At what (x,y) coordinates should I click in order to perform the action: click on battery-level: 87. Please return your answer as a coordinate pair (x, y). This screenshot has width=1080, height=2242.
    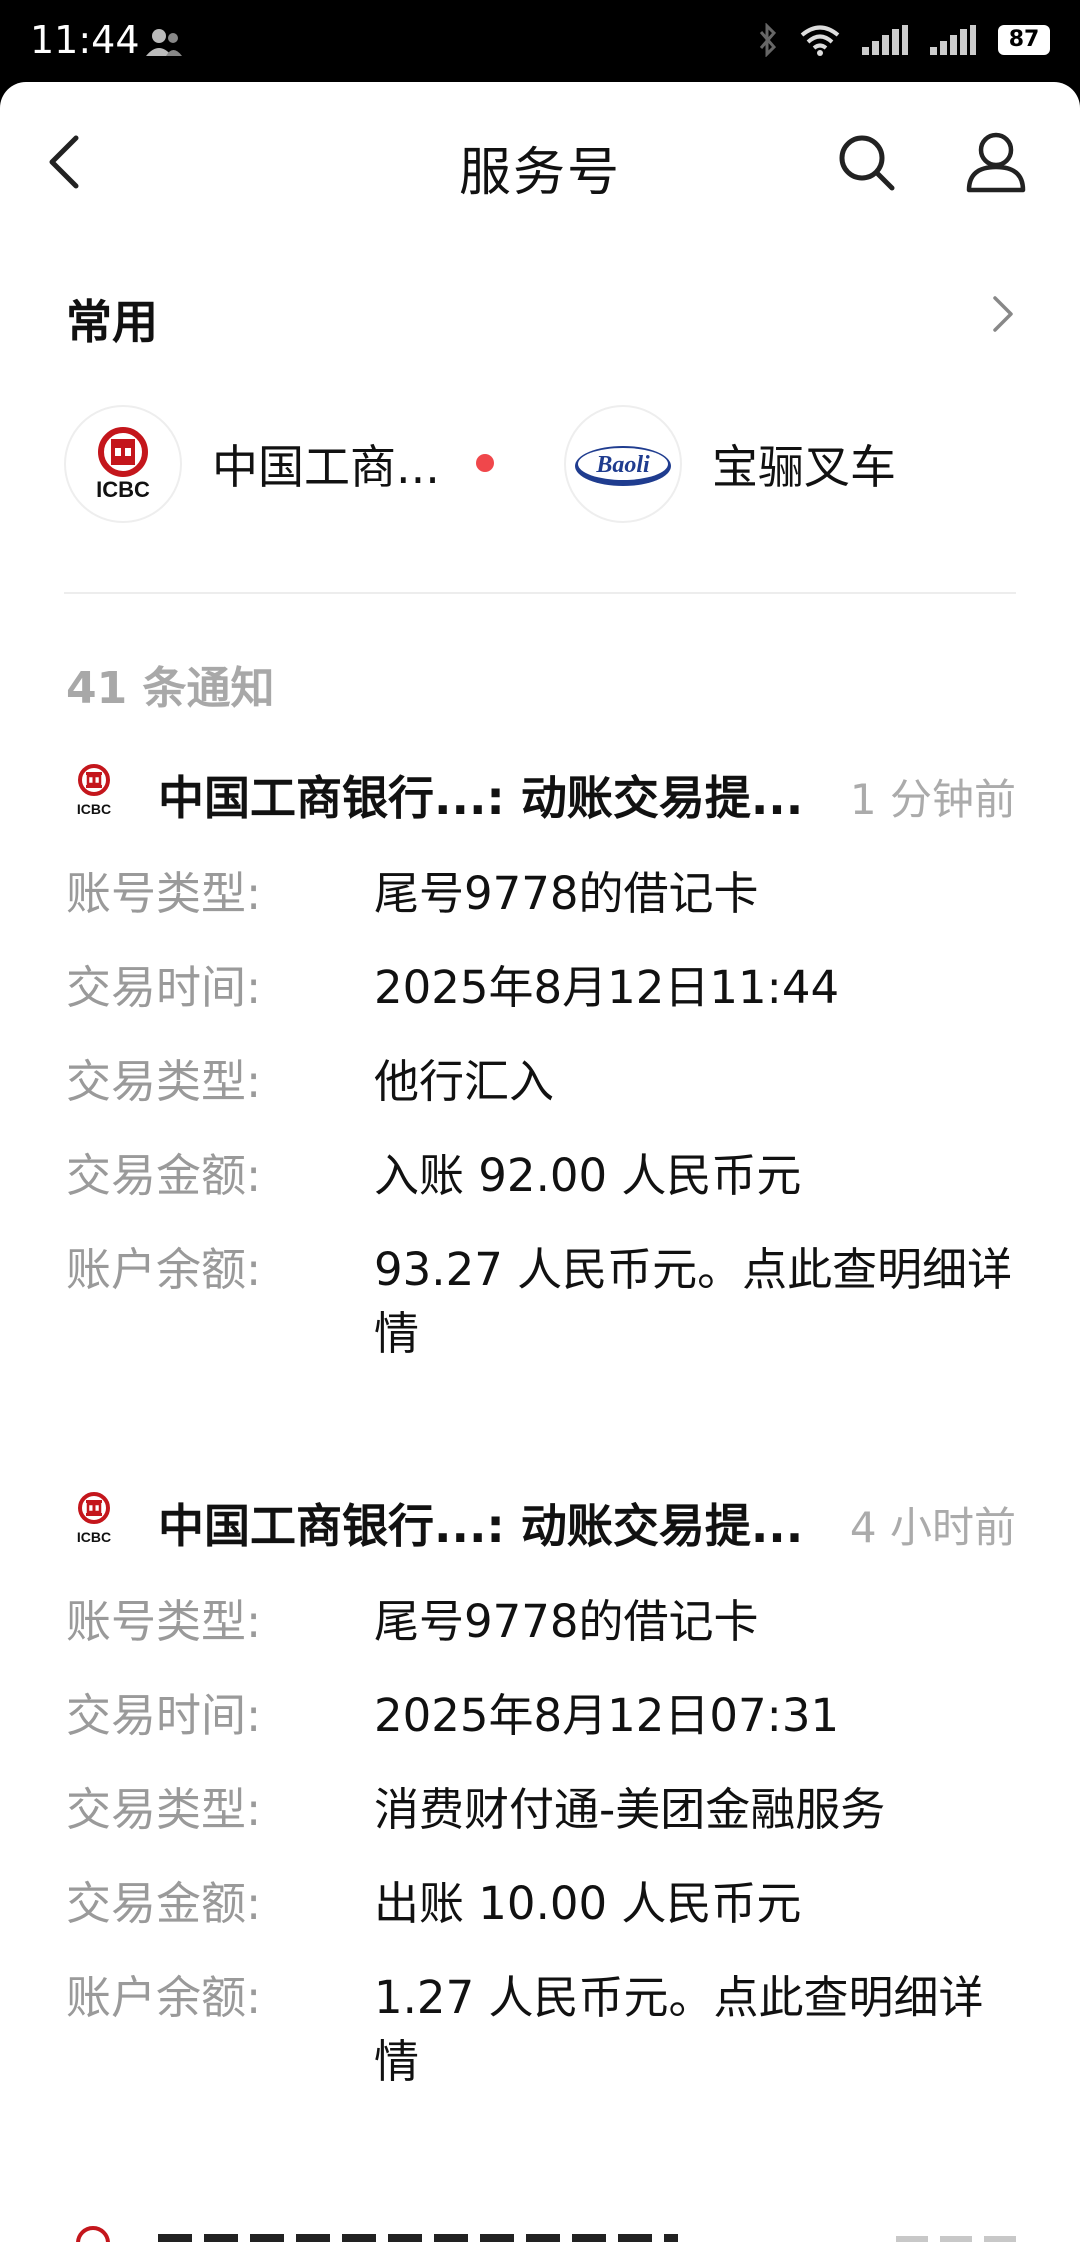
    Looking at the image, I should click on (1024, 40).